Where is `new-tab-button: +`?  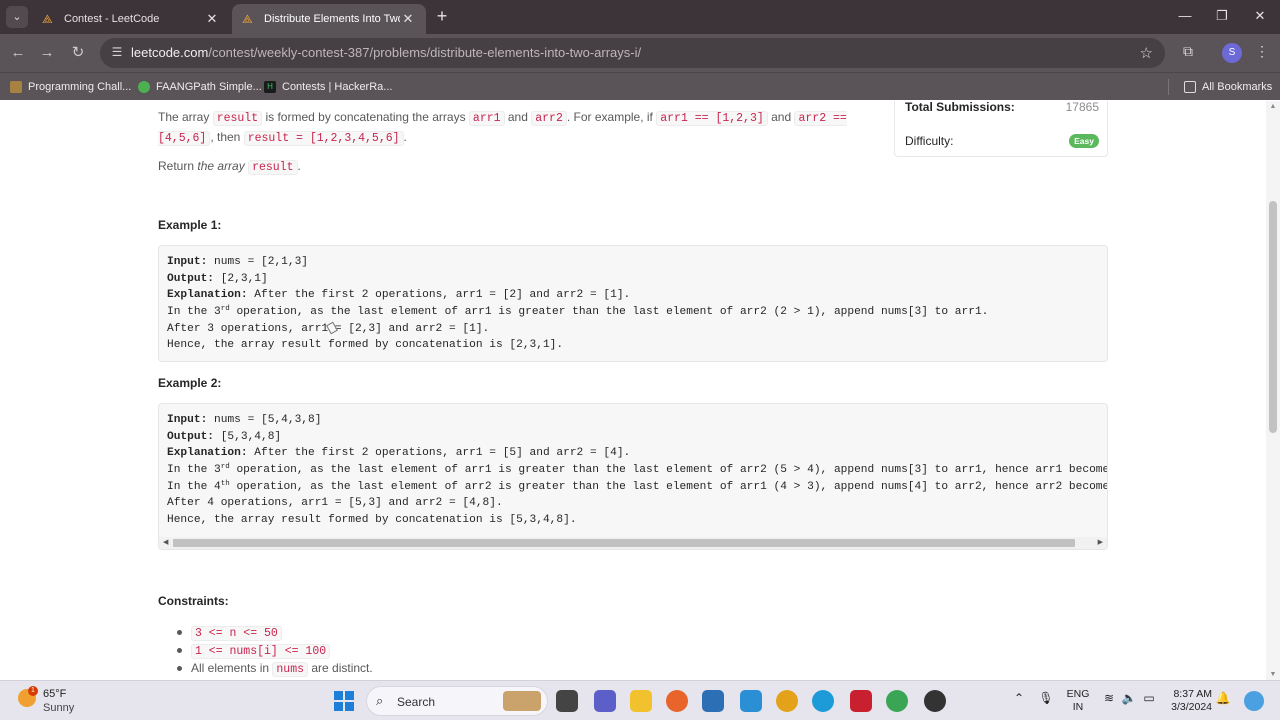
new-tab-button: + is located at coordinates (442, 17).